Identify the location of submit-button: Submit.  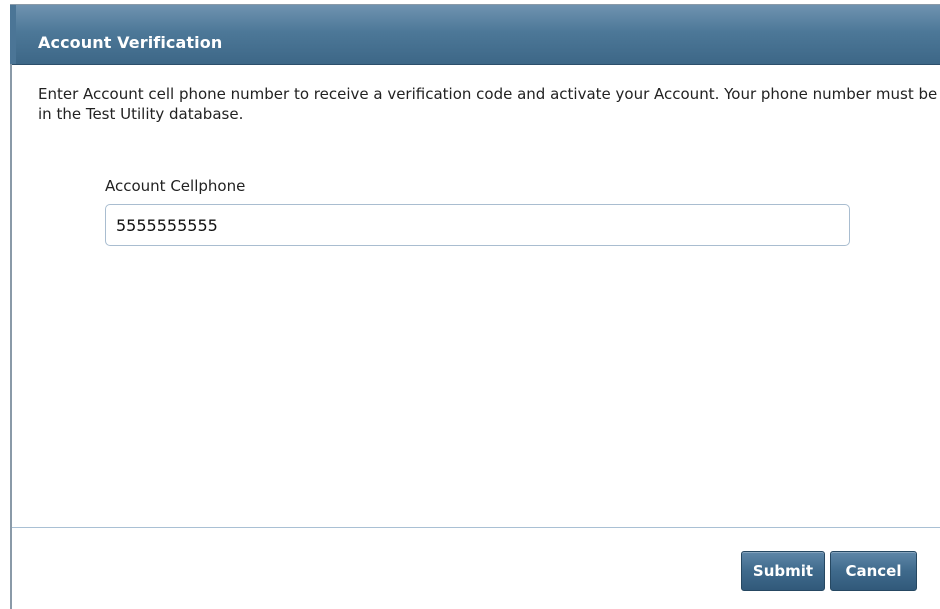
(783, 571).